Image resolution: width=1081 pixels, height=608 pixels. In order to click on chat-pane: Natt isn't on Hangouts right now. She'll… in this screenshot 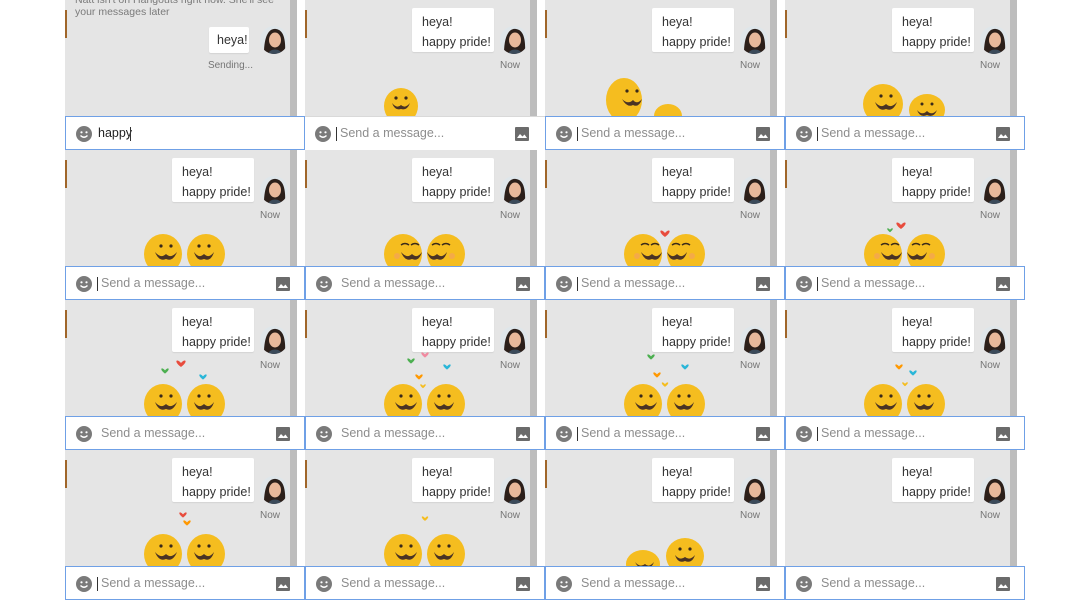, I will do `click(181, 58)`.